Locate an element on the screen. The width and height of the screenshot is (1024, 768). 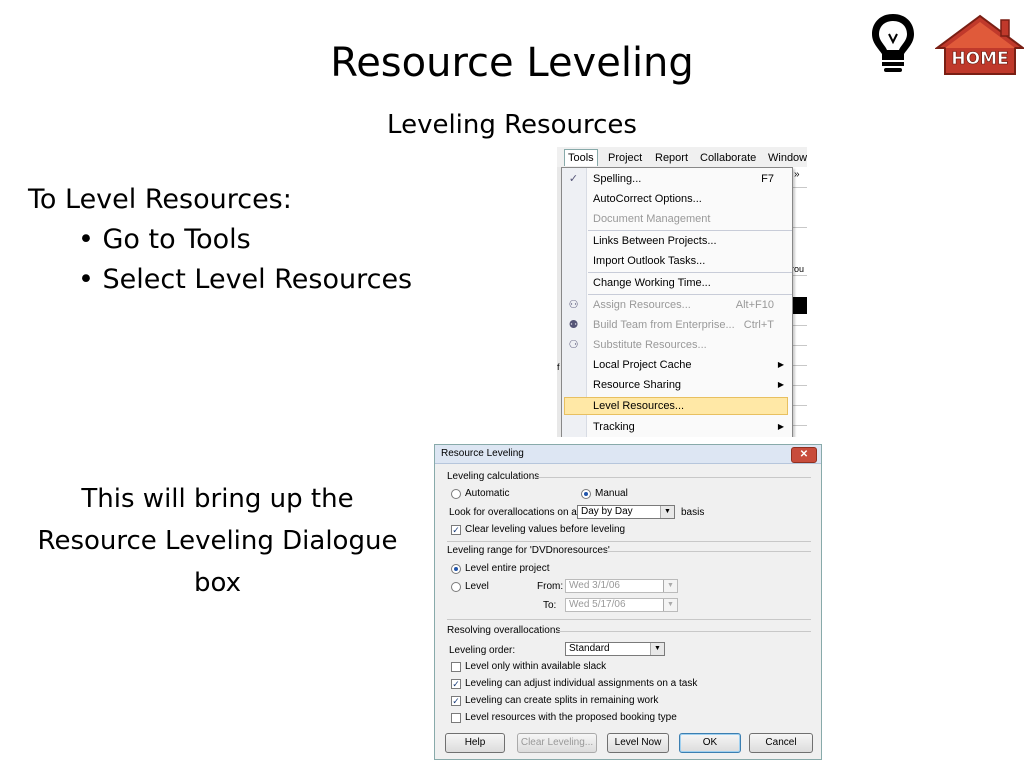
cancel-button: Cancel is located at coordinates (781, 743).